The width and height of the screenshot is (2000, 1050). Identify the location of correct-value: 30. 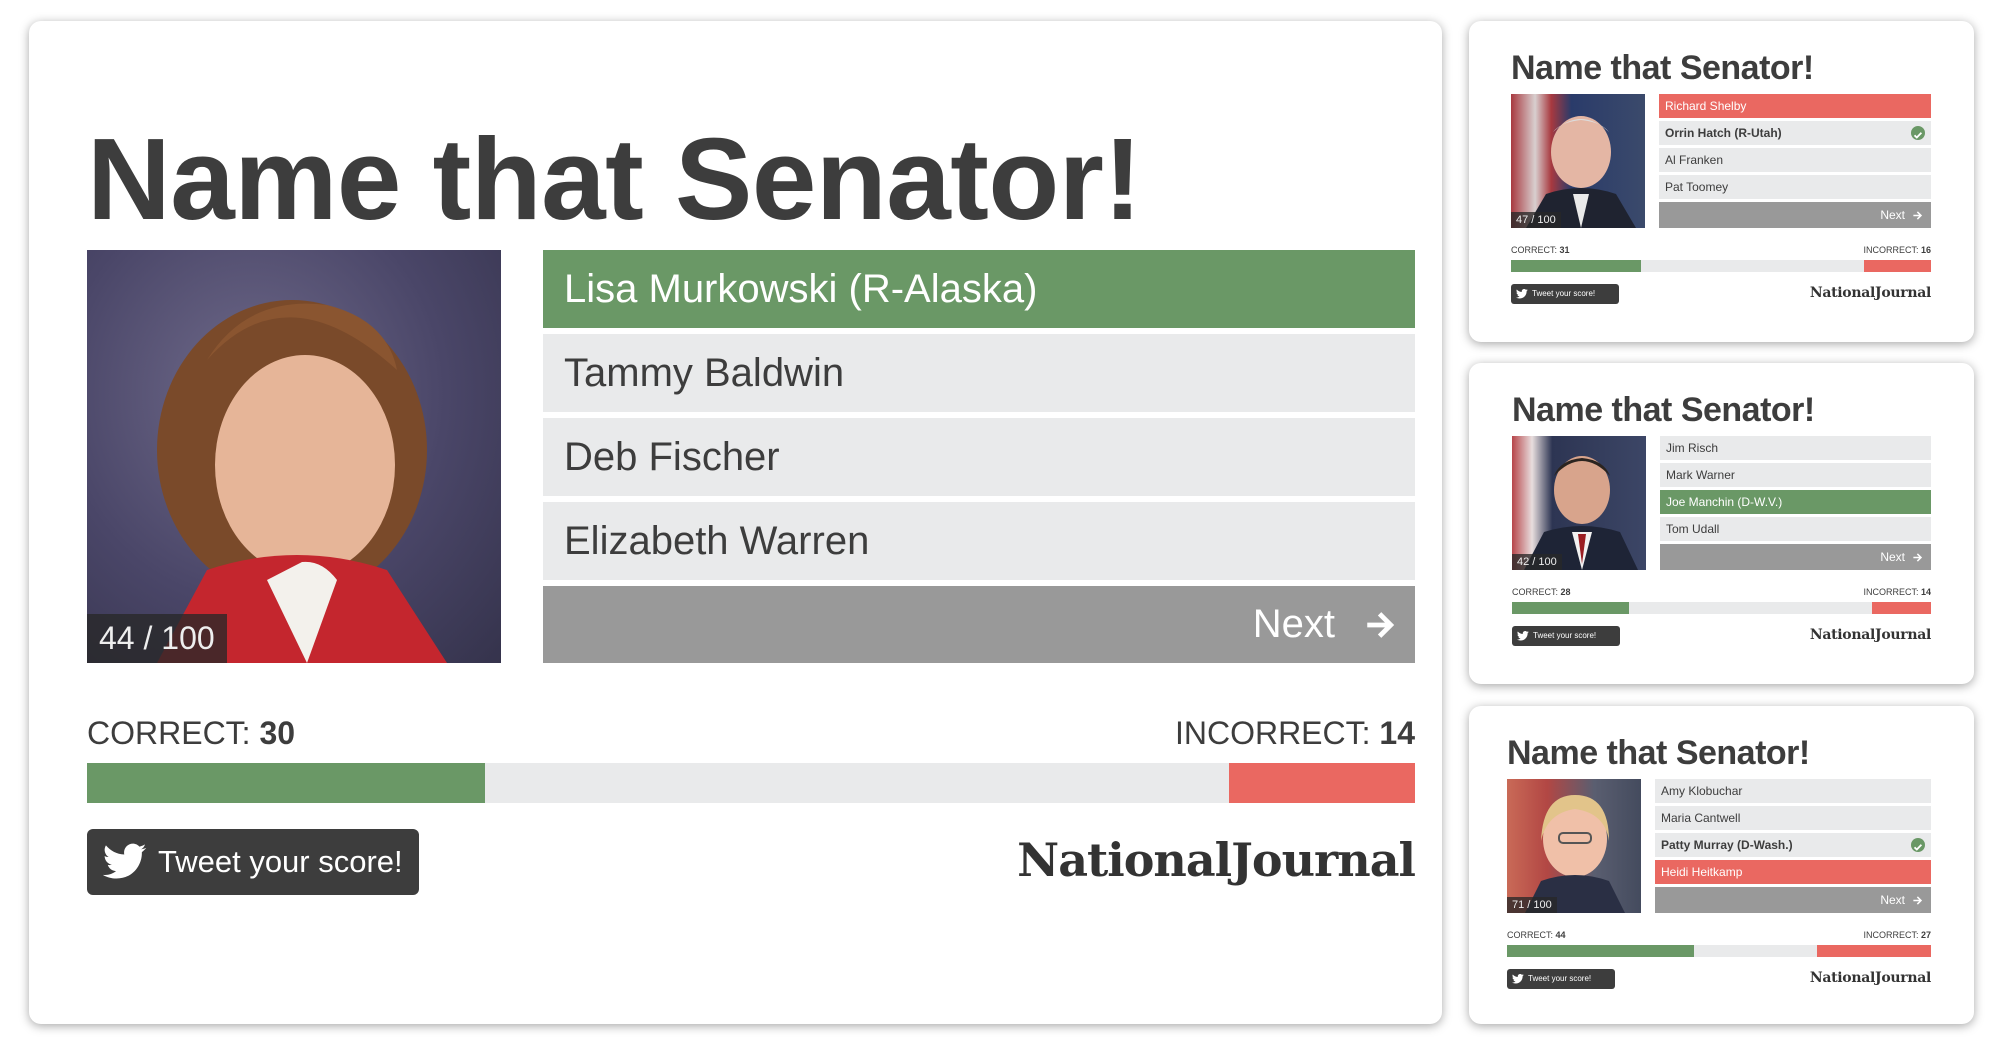
(277, 733).